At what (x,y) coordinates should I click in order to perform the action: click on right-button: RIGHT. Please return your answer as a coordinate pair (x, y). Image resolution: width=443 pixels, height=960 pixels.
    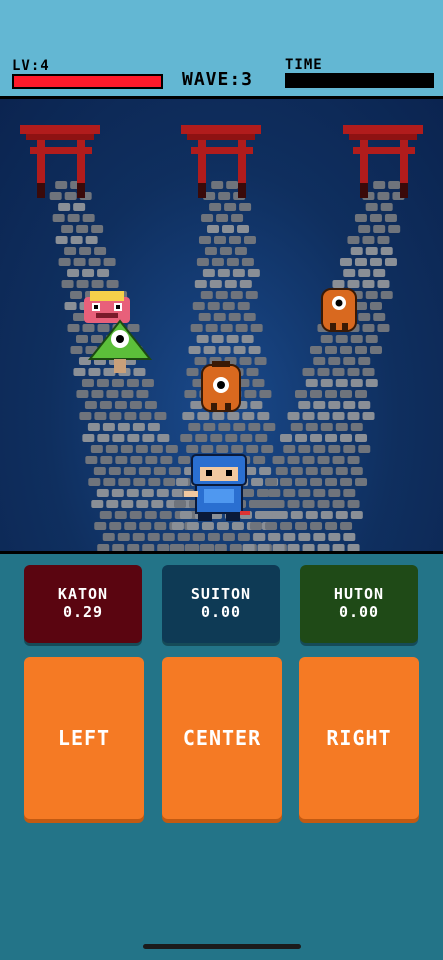
    Looking at the image, I should click on (359, 738).